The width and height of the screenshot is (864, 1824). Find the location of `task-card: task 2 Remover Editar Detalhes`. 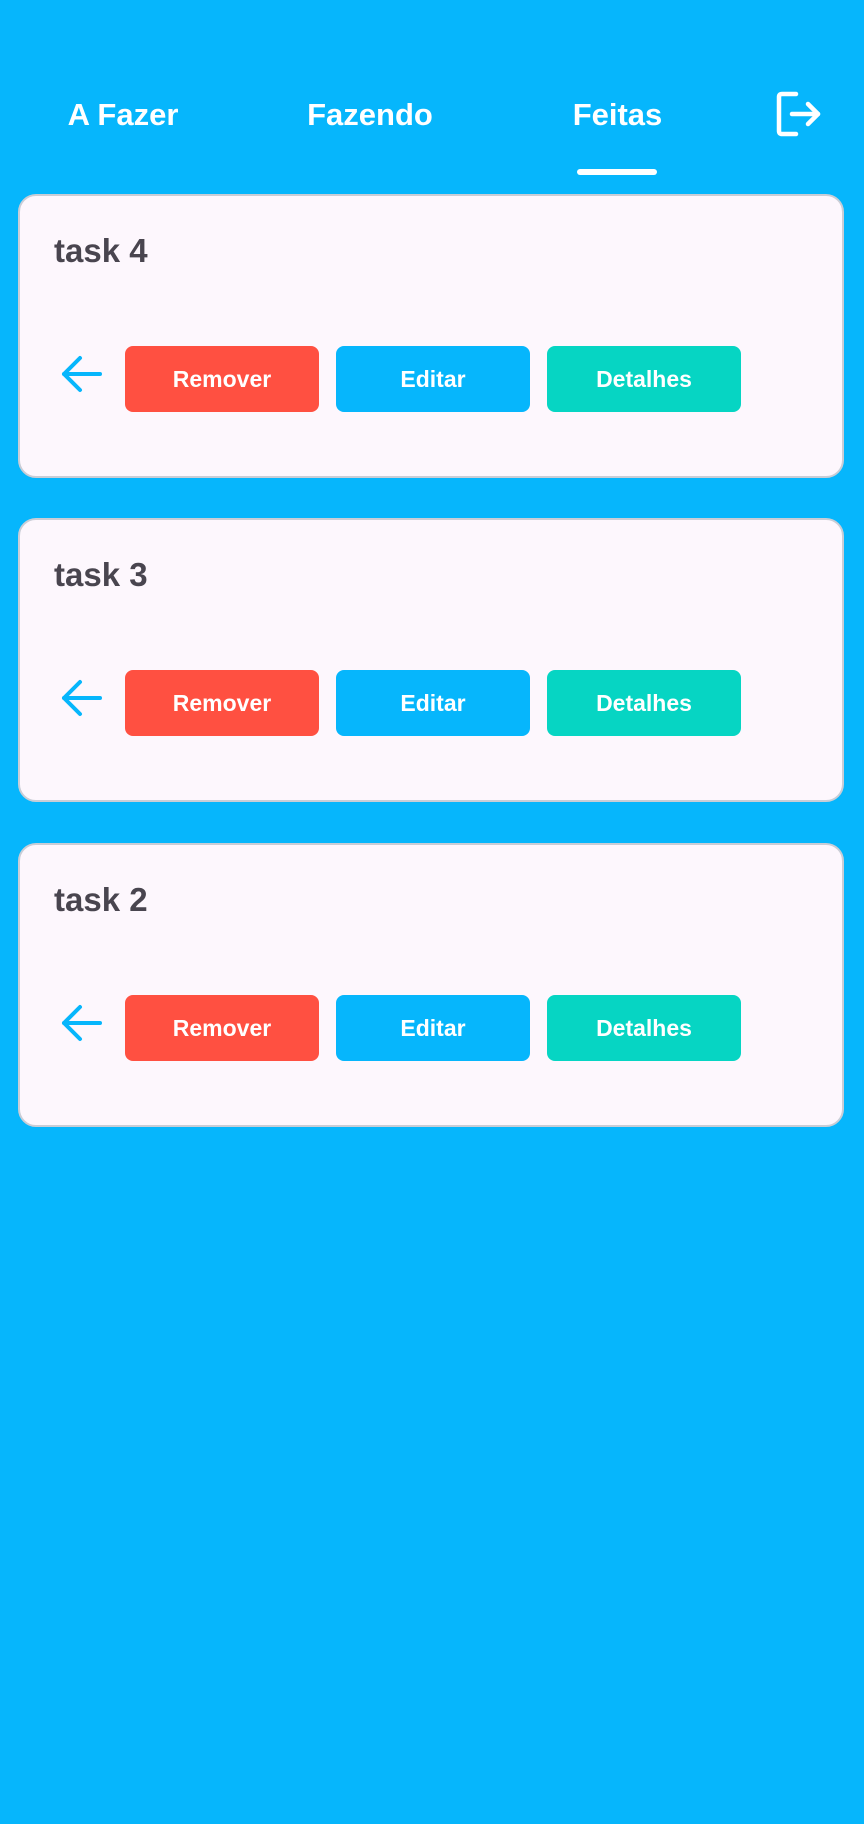

task-card: task 2 Remover Editar Detalhes is located at coordinates (431, 985).